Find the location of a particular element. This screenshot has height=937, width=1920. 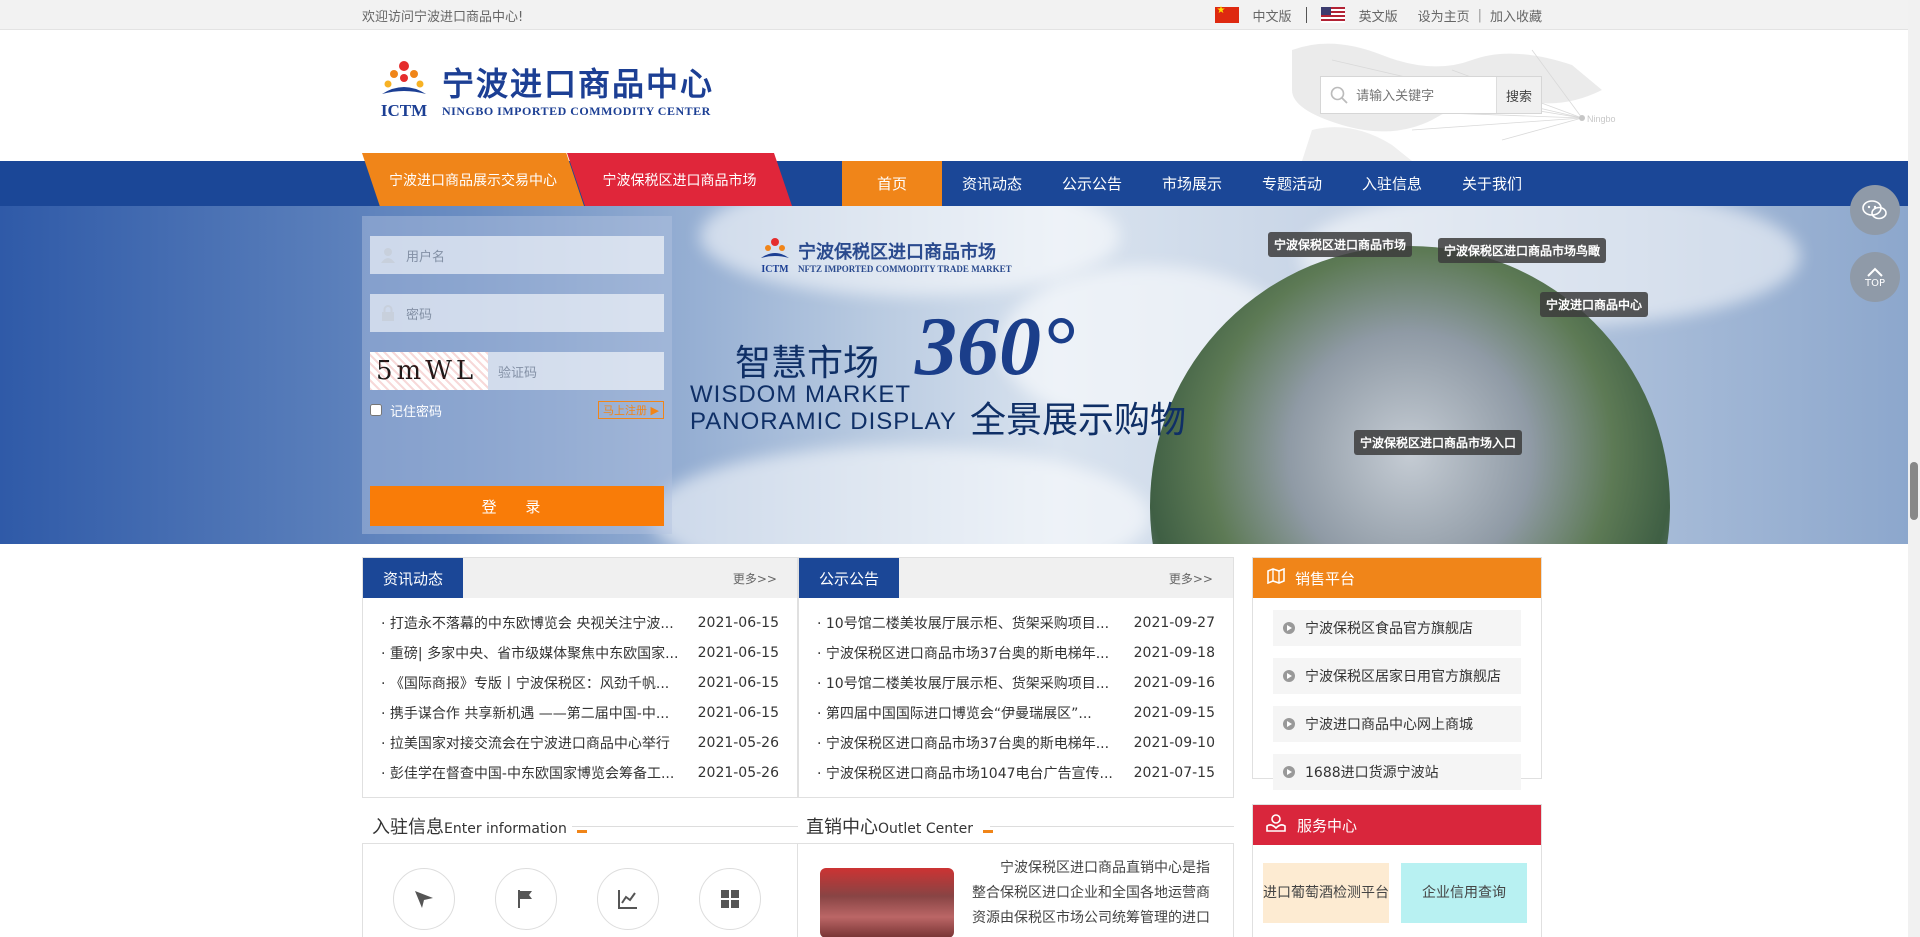

banner-en-line1: WISDOM MARKET is located at coordinates (800, 394).